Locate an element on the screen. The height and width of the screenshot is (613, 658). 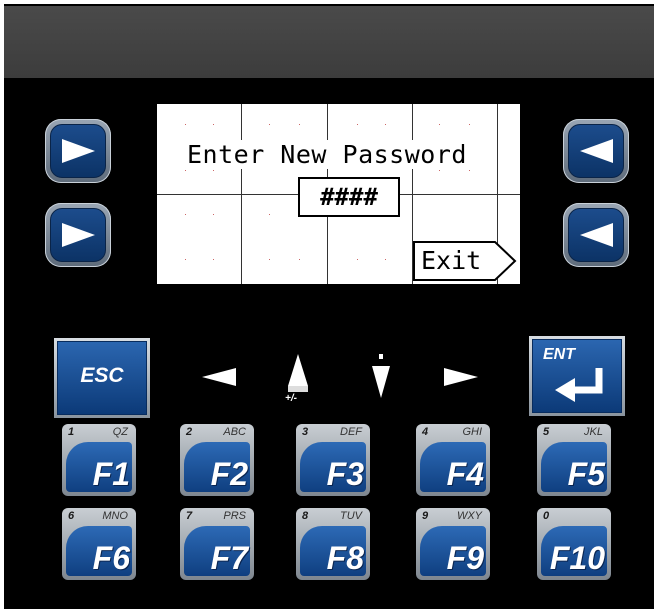
screen-title: Enter New Password is located at coordinates (327, 154).